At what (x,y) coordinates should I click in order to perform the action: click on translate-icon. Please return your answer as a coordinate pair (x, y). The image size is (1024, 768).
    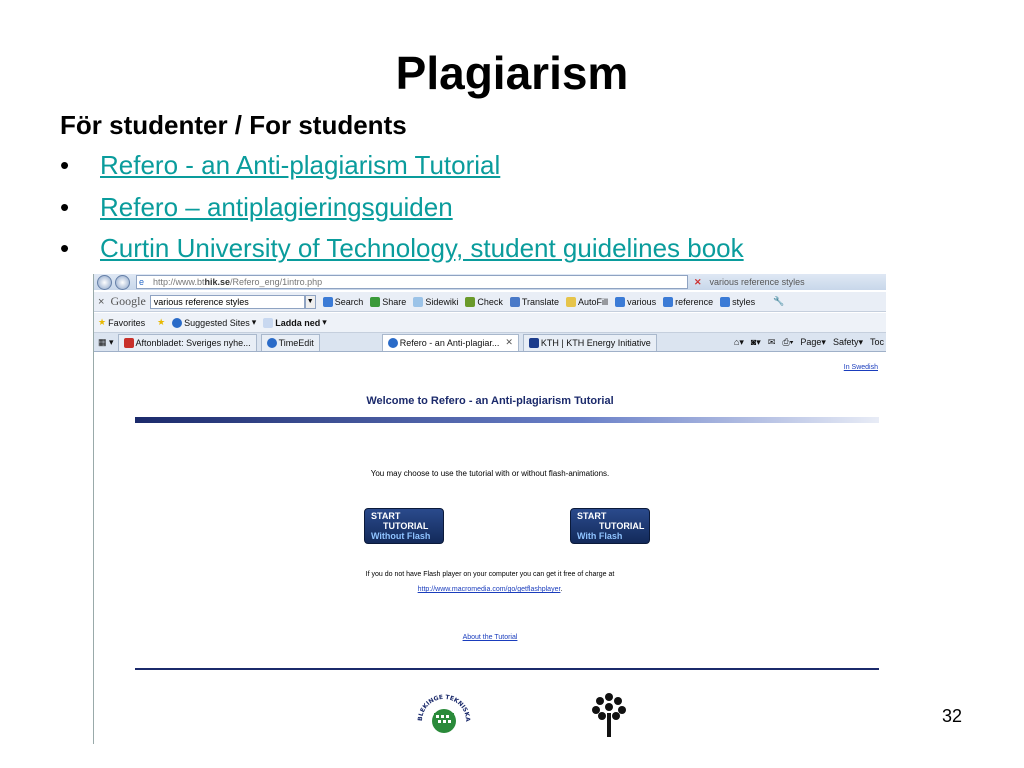
    Looking at the image, I should click on (514, 301).